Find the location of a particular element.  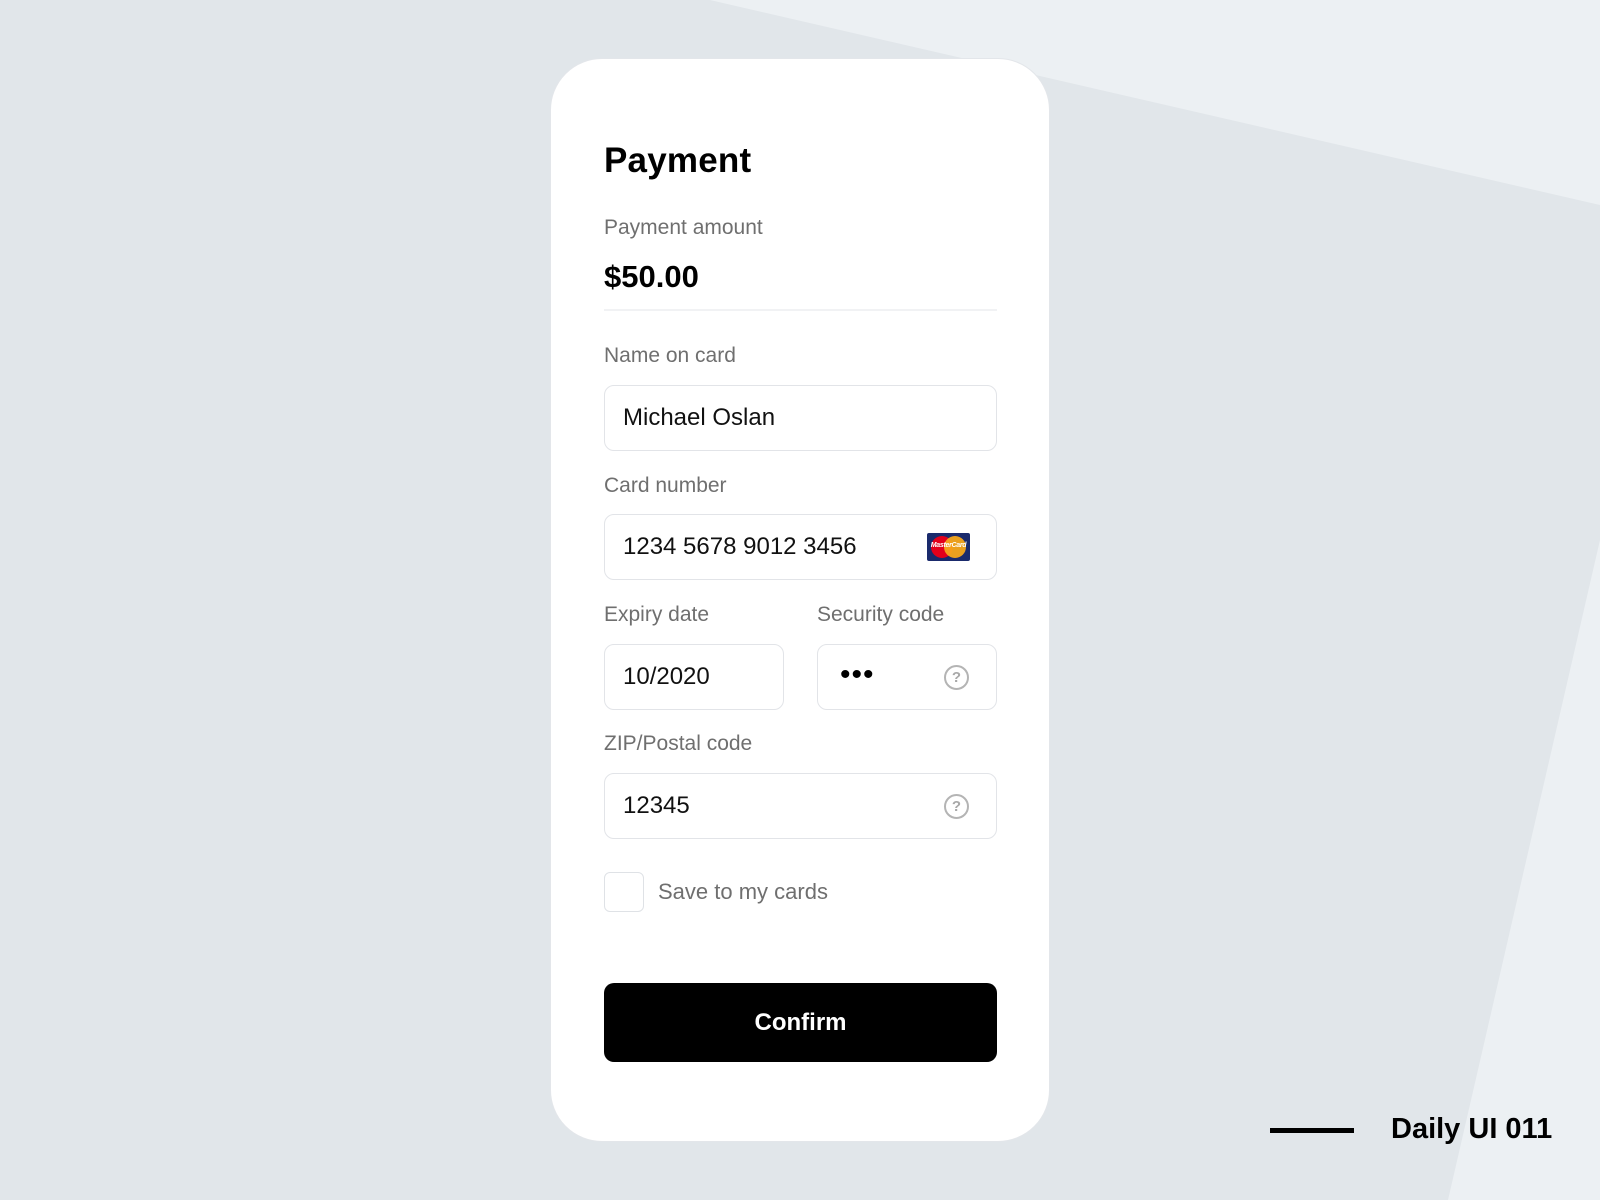

security-label: Security code is located at coordinates (881, 614).